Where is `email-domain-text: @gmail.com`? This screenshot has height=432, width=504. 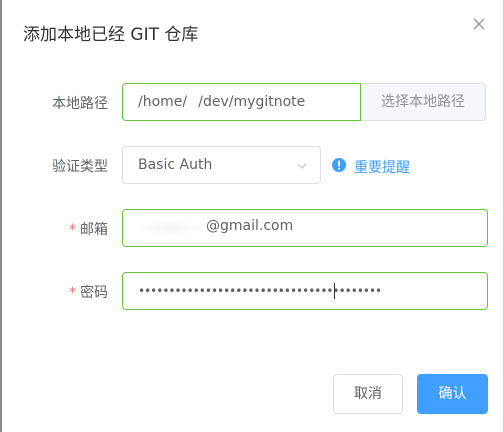 email-domain-text: @gmail.com is located at coordinates (250, 226).